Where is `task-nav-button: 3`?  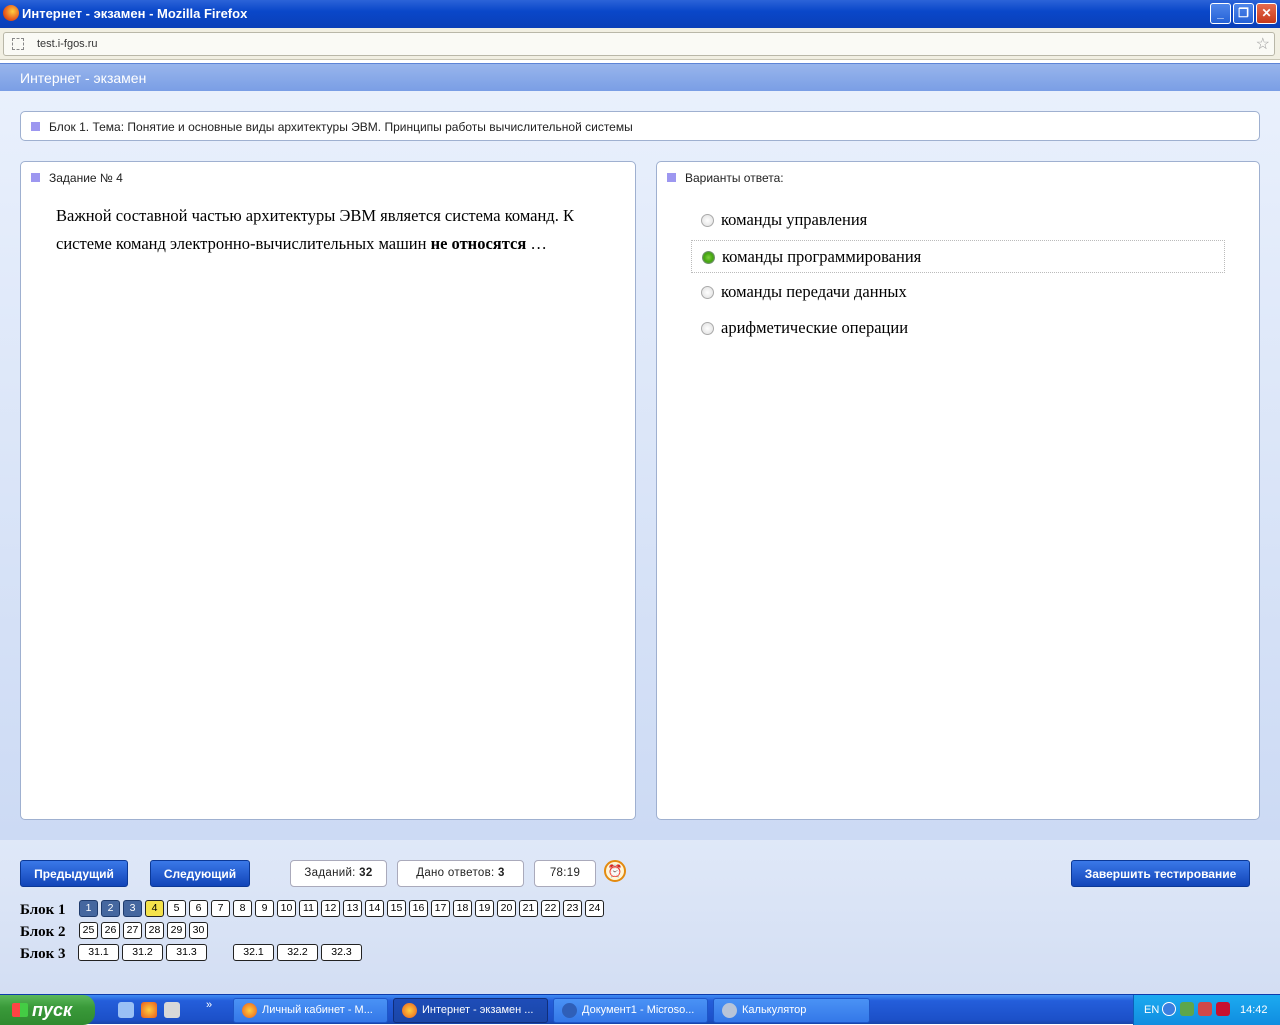 task-nav-button: 3 is located at coordinates (132, 908).